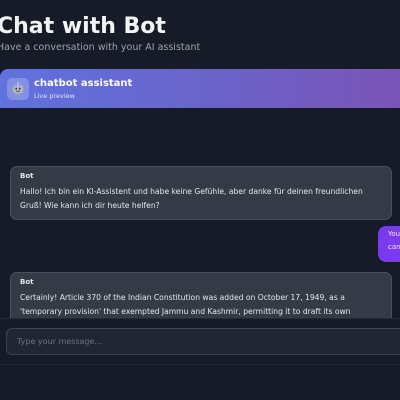 This screenshot has height=400, width=400. Describe the element at coordinates (394, 247) in the screenshot. I see `message-text: can` at that location.